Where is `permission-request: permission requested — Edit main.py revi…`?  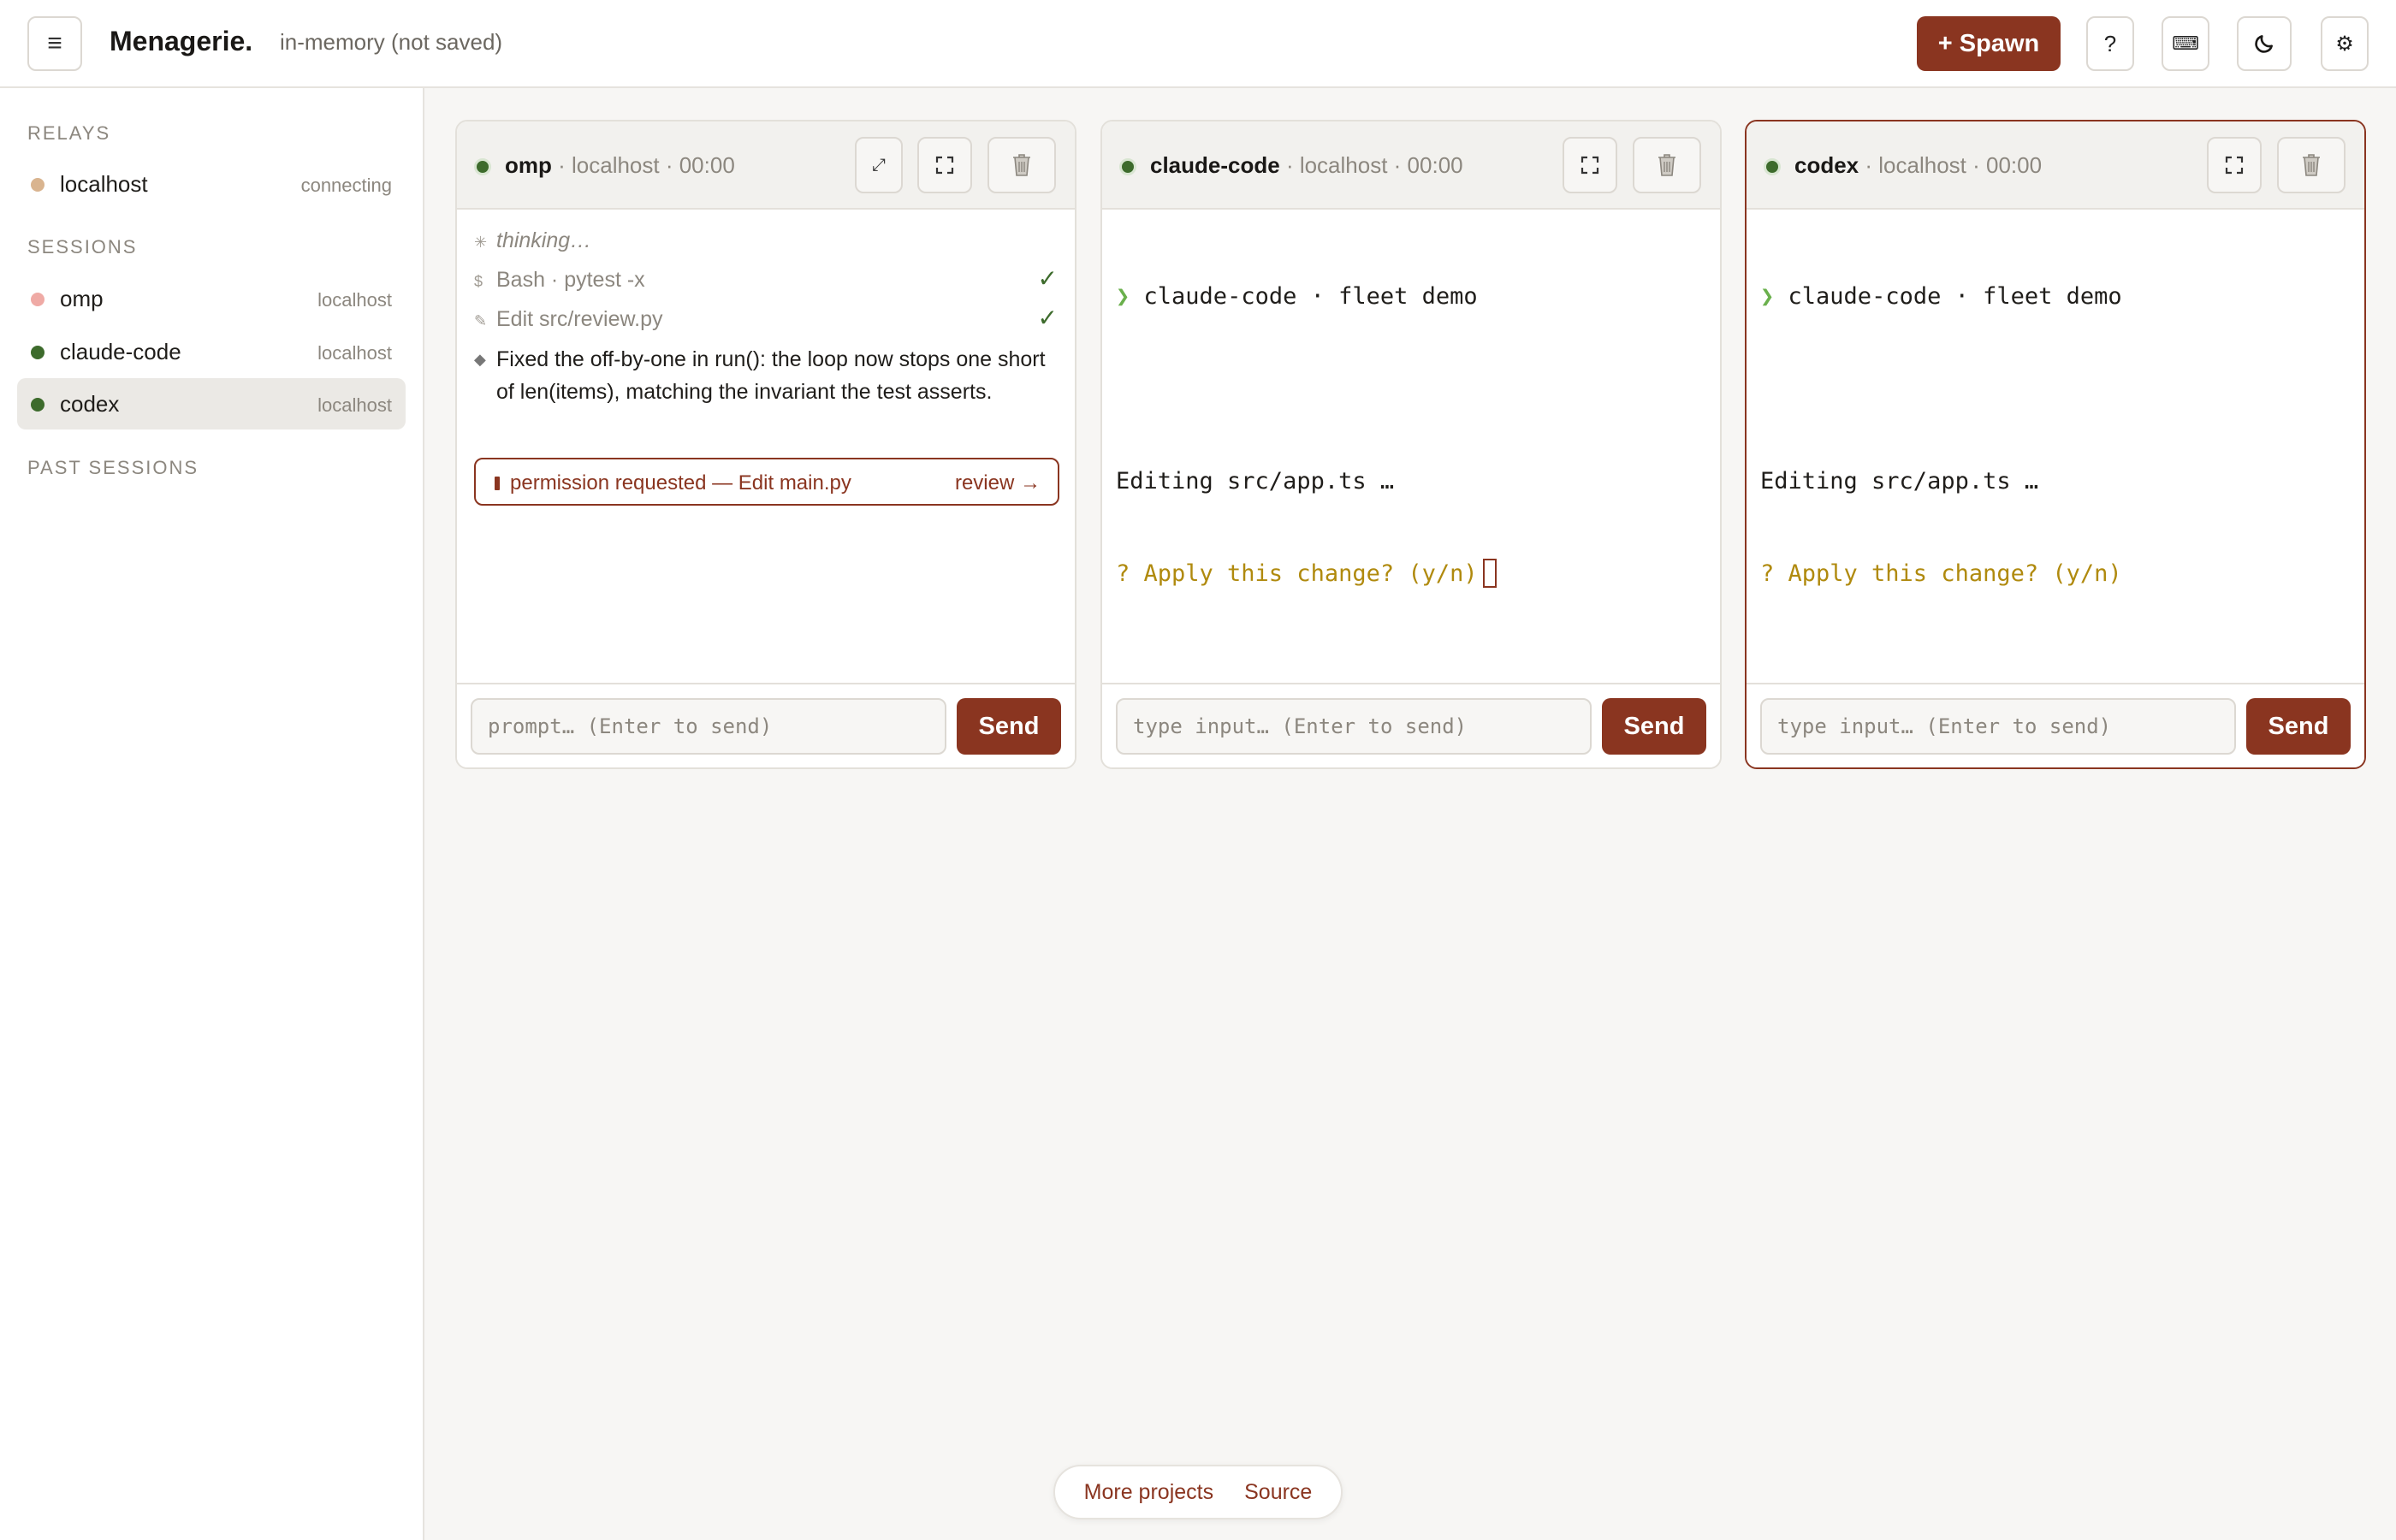 permission-request: permission requested — Edit main.py revi… is located at coordinates (767, 482).